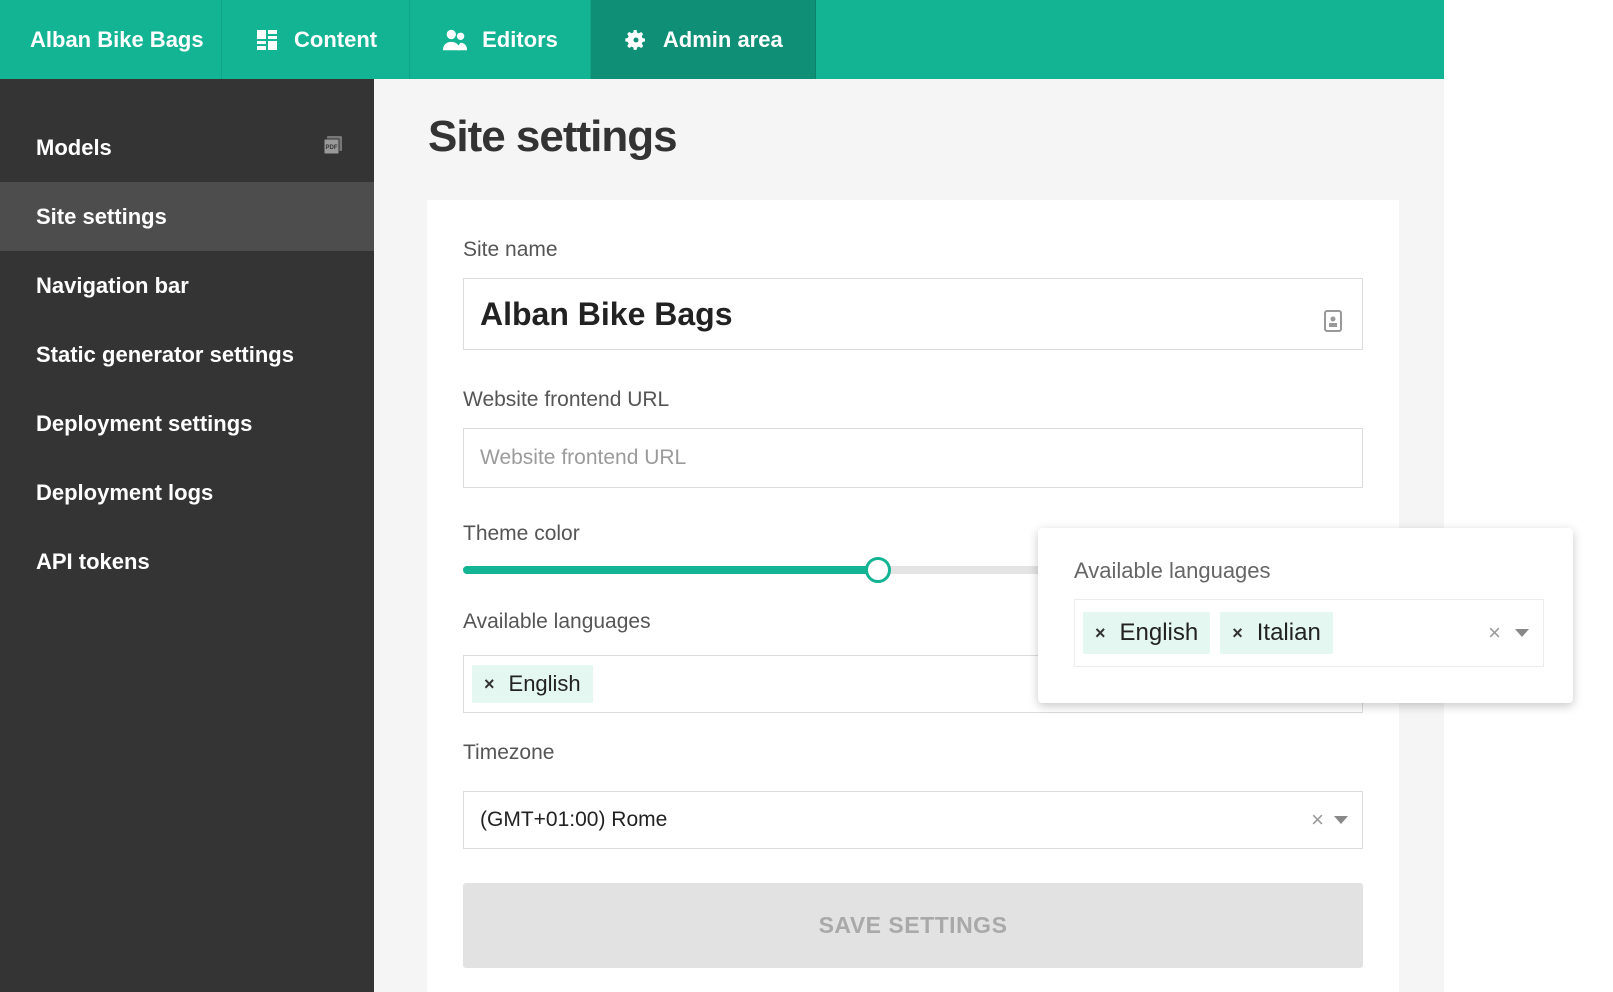 The width and height of the screenshot is (1613, 992). What do you see at coordinates (111, 39) in the screenshot?
I see `brand-logo-text: Alban Bike Bags` at bounding box center [111, 39].